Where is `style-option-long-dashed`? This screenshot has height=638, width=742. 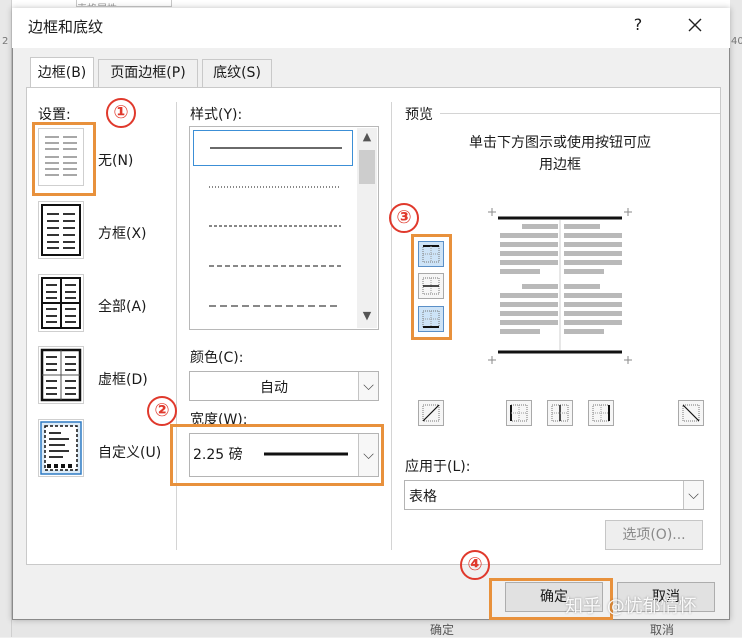
style-option-long-dashed is located at coordinates (273, 307).